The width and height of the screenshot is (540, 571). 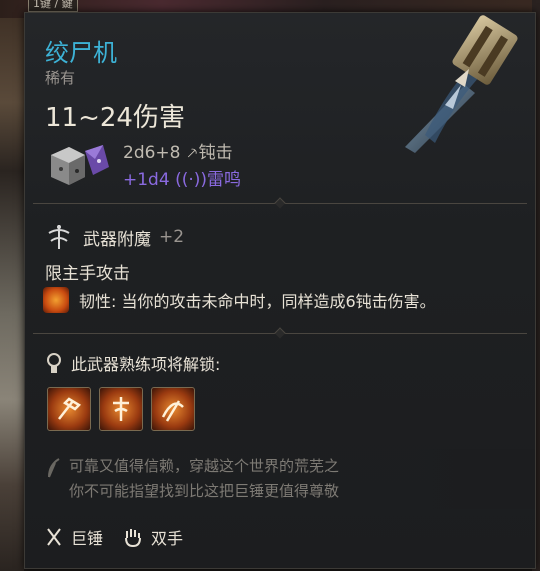 What do you see at coordinates (204, 466) in the screenshot?
I see `flavor-text-line-1: 可靠又值得信赖，穿越这个世界的荒芜之` at bounding box center [204, 466].